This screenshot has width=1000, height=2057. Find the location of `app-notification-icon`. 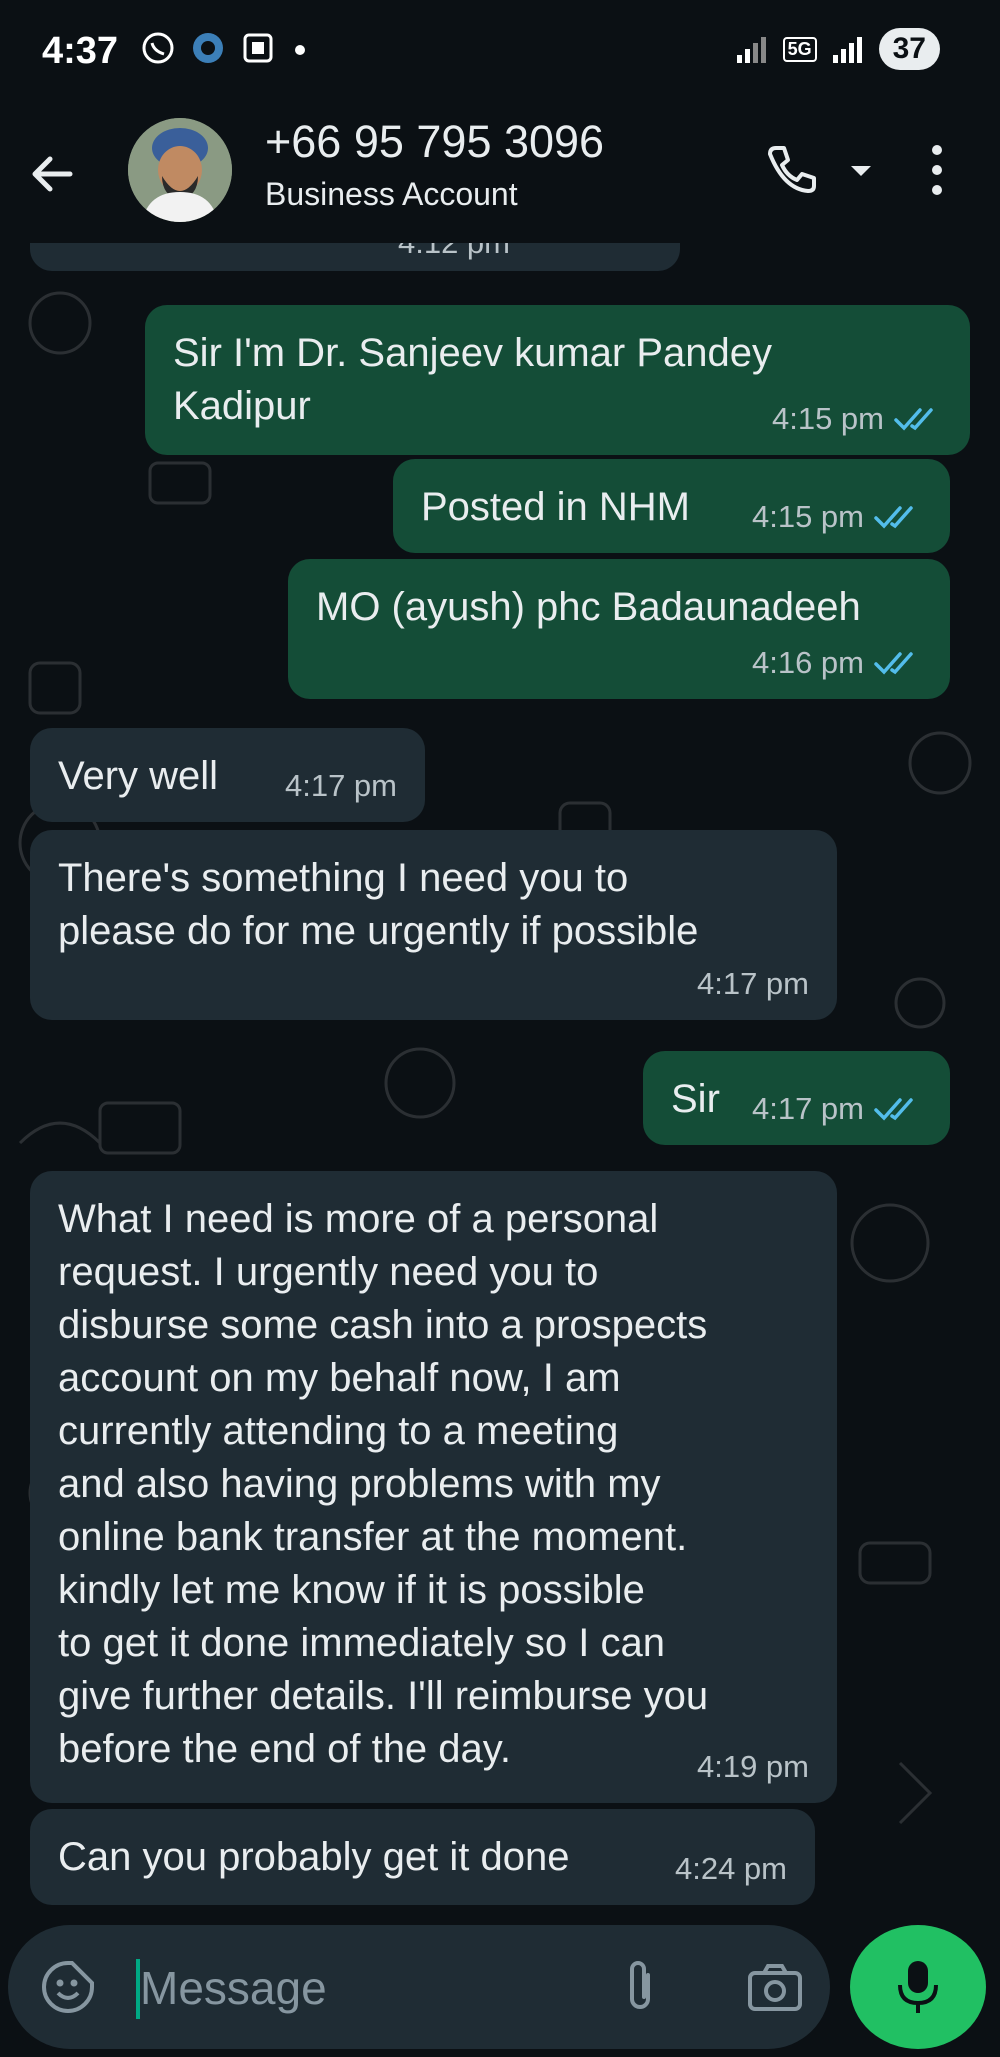

app-notification-icon is located at coordinates (208, 48).